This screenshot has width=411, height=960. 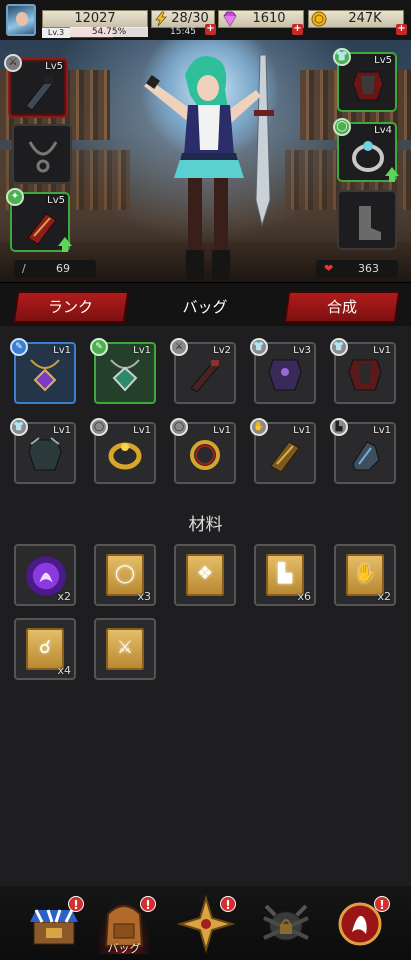 What do you see at coordinates (368, 268) in the screenshot?
I see `hp-value: 363` at bounding box center [368, 268].